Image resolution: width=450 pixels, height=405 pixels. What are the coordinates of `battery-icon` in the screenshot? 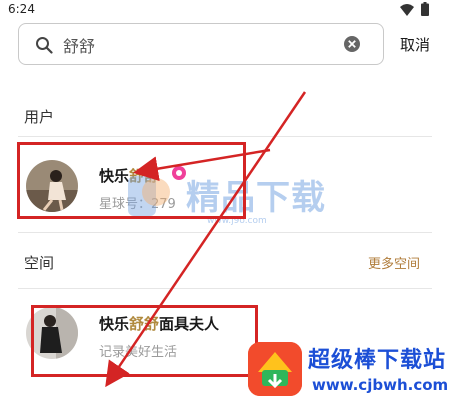 It's located at (425, 9).